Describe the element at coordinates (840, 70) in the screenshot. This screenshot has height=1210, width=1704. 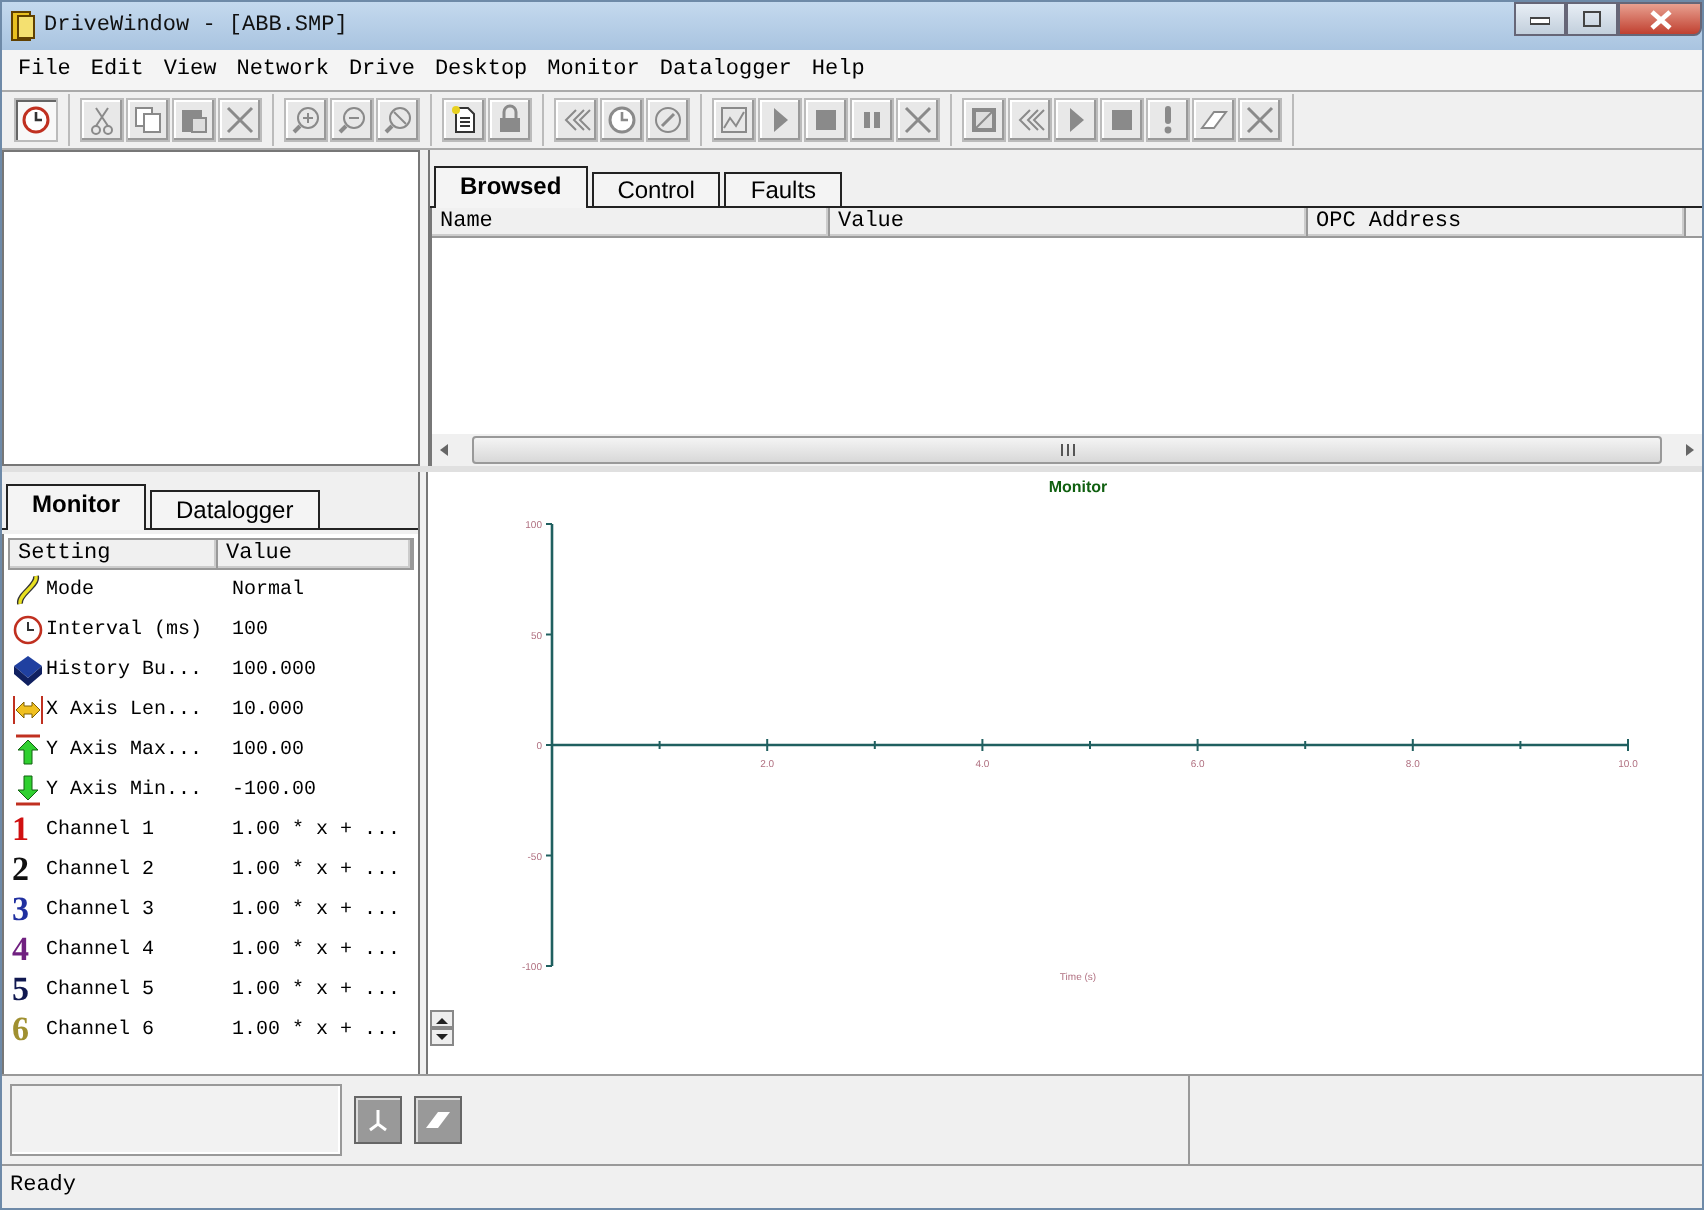
I see `menu-item: Help` at that location.